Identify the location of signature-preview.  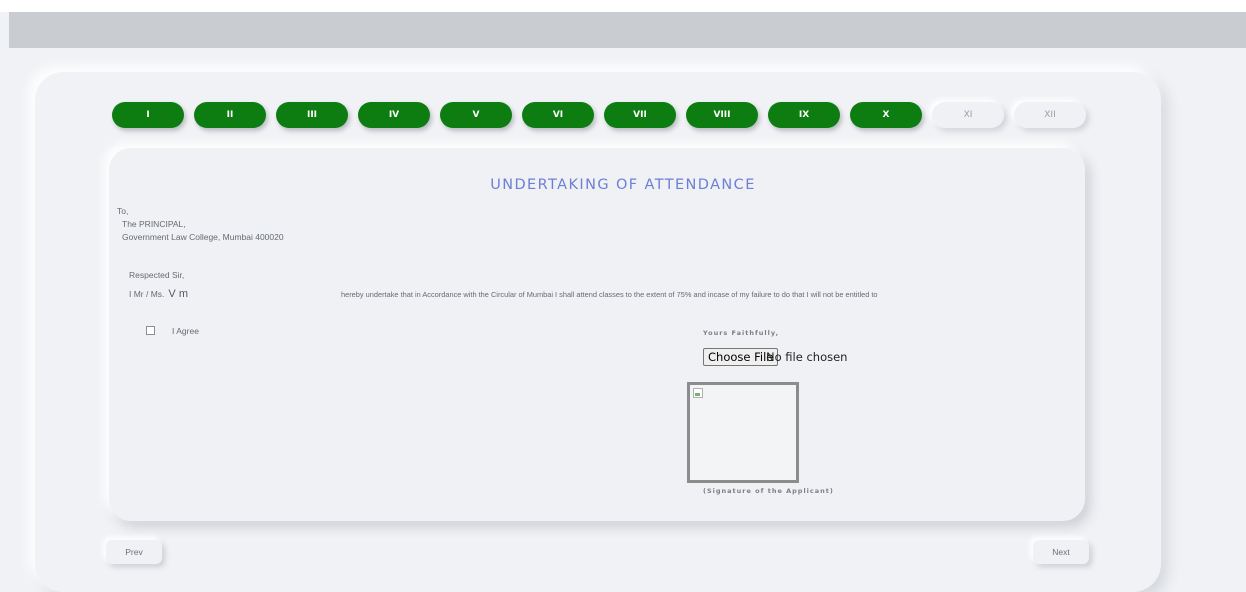
(743, 432).